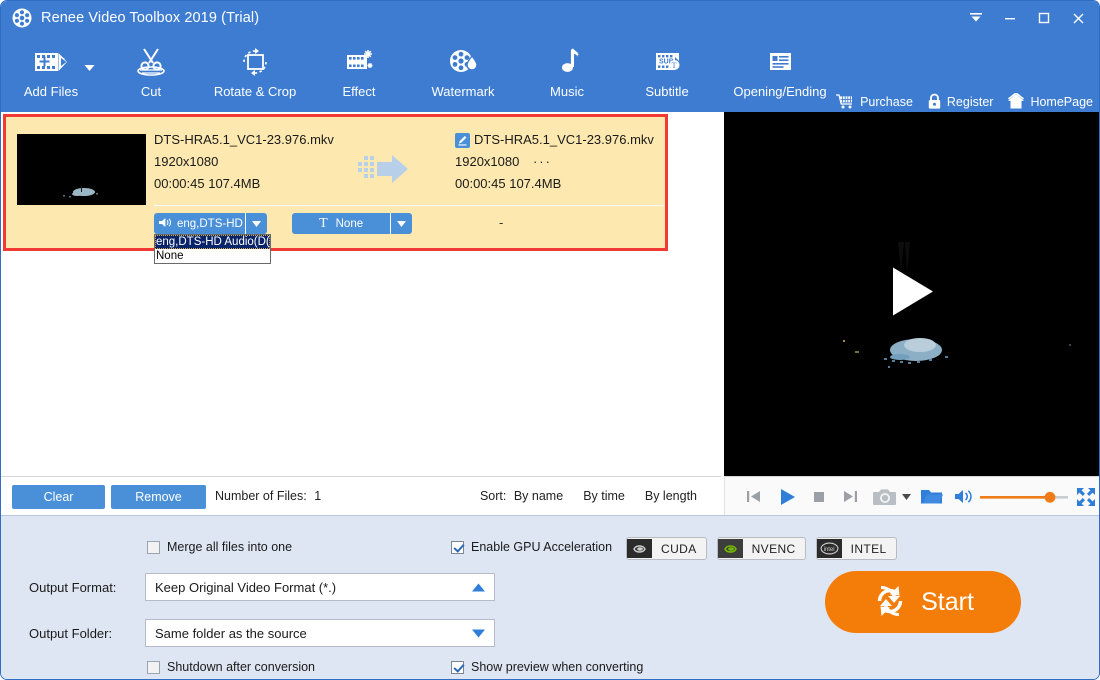 This screenshot has height=680, width=1100. I want to click on show-preview-checkbox, so click(457, 667).